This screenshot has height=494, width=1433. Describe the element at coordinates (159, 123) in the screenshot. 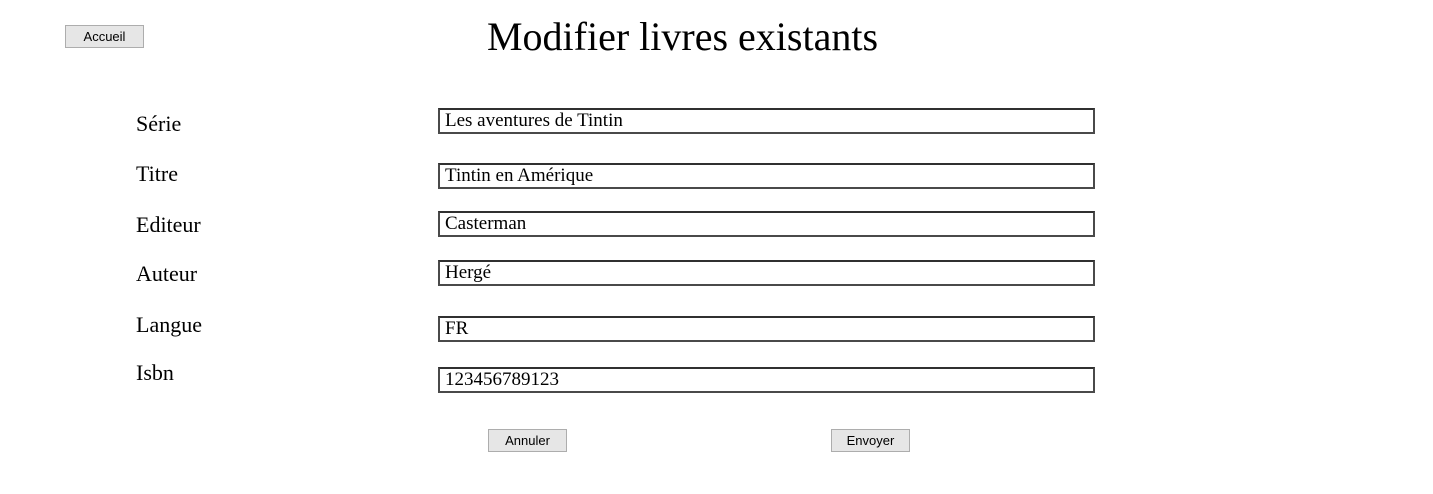

I see `serie-label: Série` at that location.